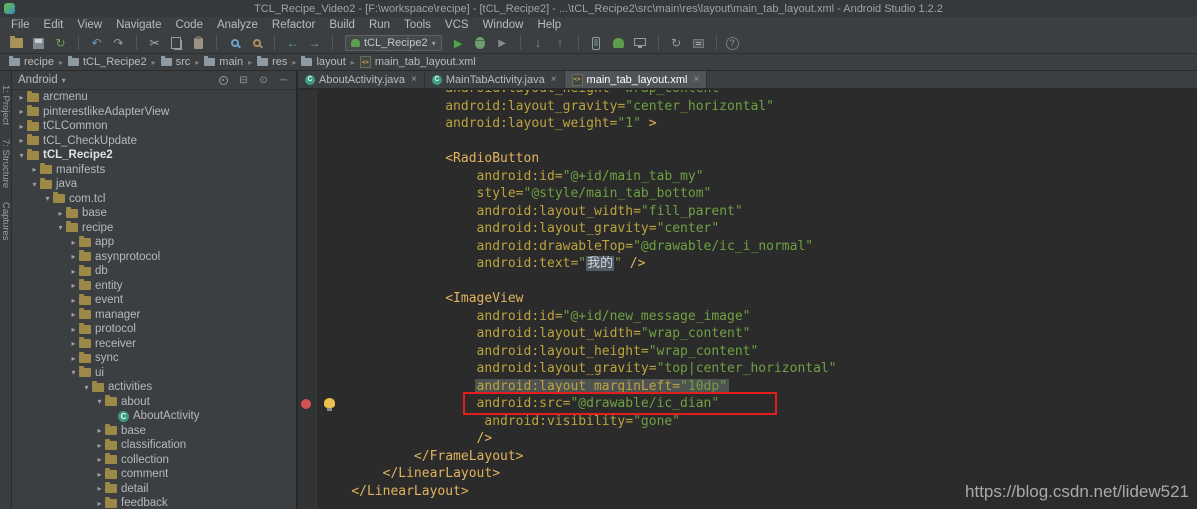 The image size is (1197, 509). Describe the element at coordinates (243, 80) in the screenshot. I see `collapse-all-icon: ⊟` at that location.